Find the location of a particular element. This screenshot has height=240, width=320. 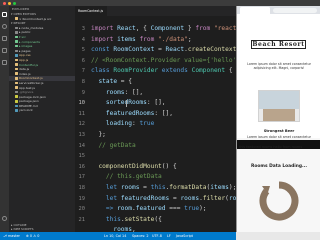

line-number: 3 is located at coordinates (83, 29).